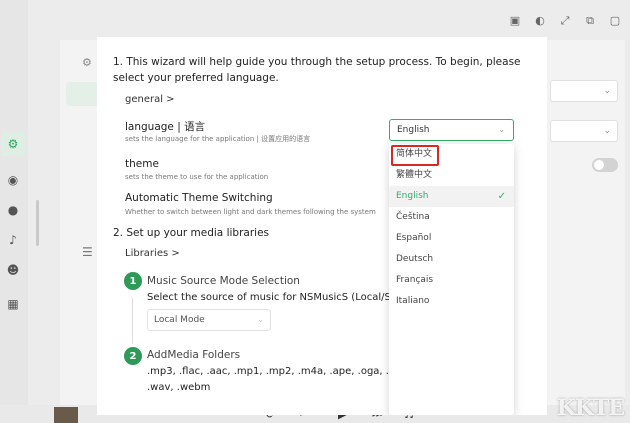 The image size is (630, 423). What do you see at coordinates (150, 99) in the screenshot?
I see `general-breadcrumb: general >` at bounding box center [150, 99].